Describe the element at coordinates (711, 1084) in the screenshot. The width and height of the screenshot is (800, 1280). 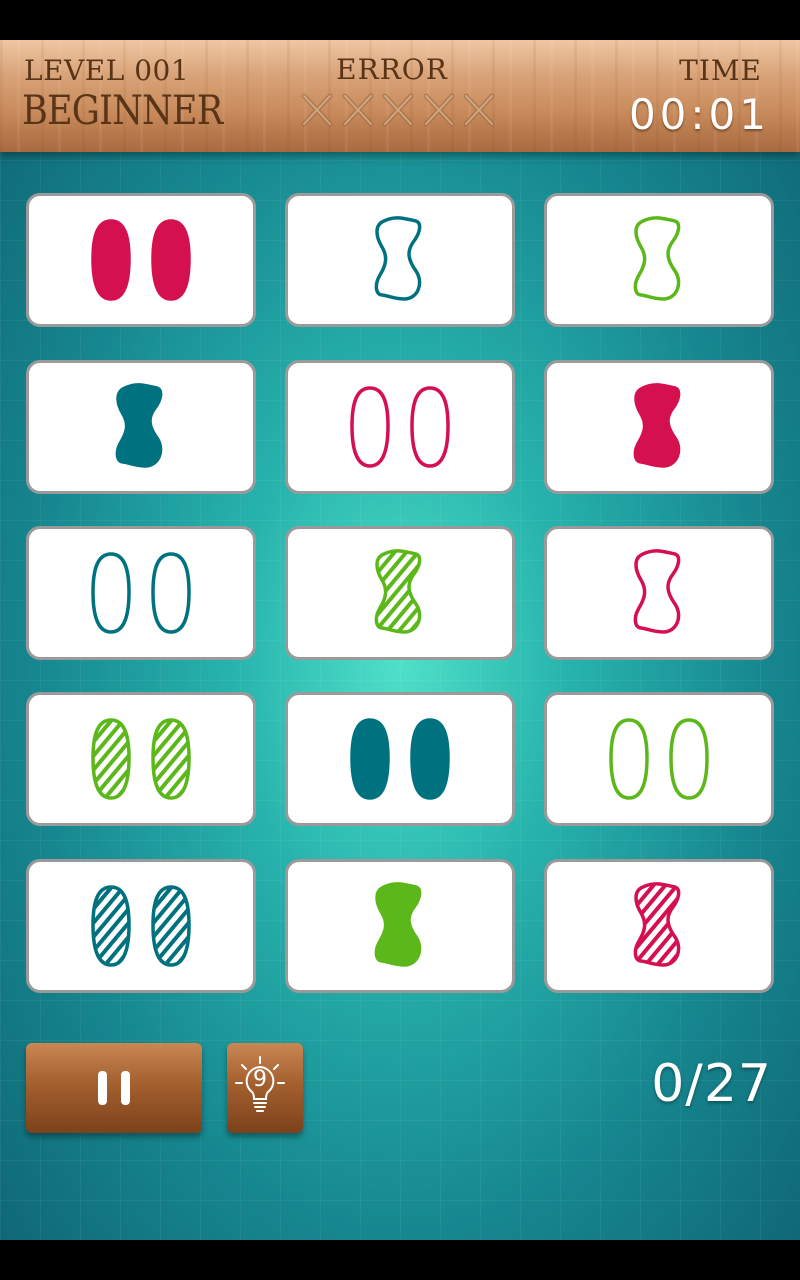
I see `sets-progress: 0/27` at that location.